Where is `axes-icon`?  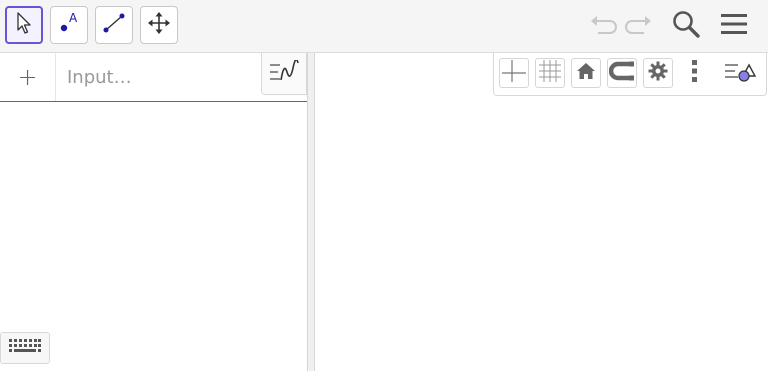
axes-icon is located at coordinates (514, 73).